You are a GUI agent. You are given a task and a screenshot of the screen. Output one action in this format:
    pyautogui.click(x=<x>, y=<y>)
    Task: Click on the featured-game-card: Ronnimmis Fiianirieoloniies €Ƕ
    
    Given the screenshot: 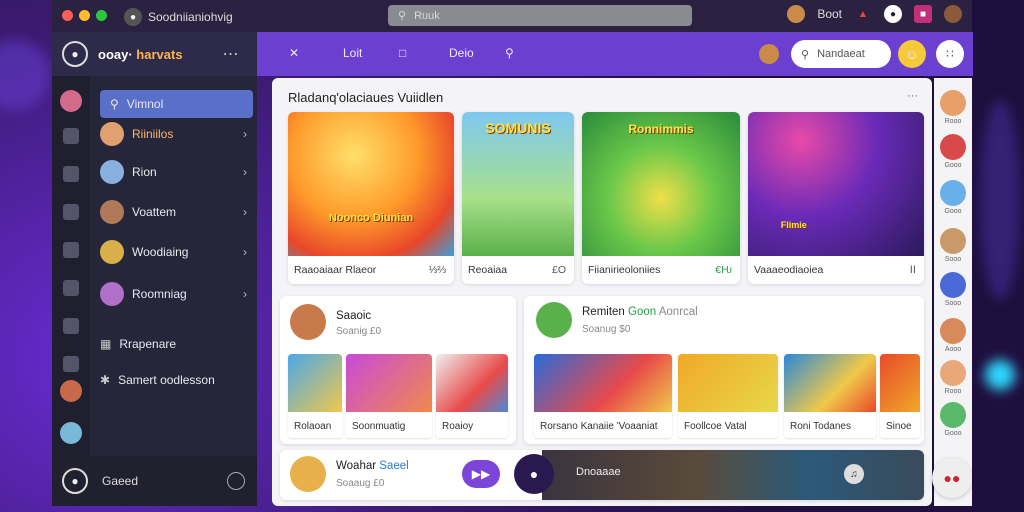 What is the action you would take?
    pyautogui.click(x=661, y=198)
    